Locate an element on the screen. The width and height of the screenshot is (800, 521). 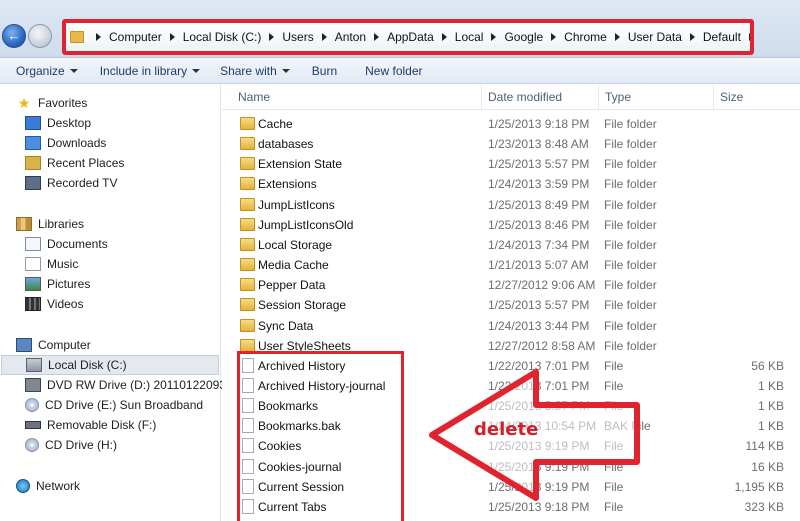
documents-icon is located at coordinates (33, 244).